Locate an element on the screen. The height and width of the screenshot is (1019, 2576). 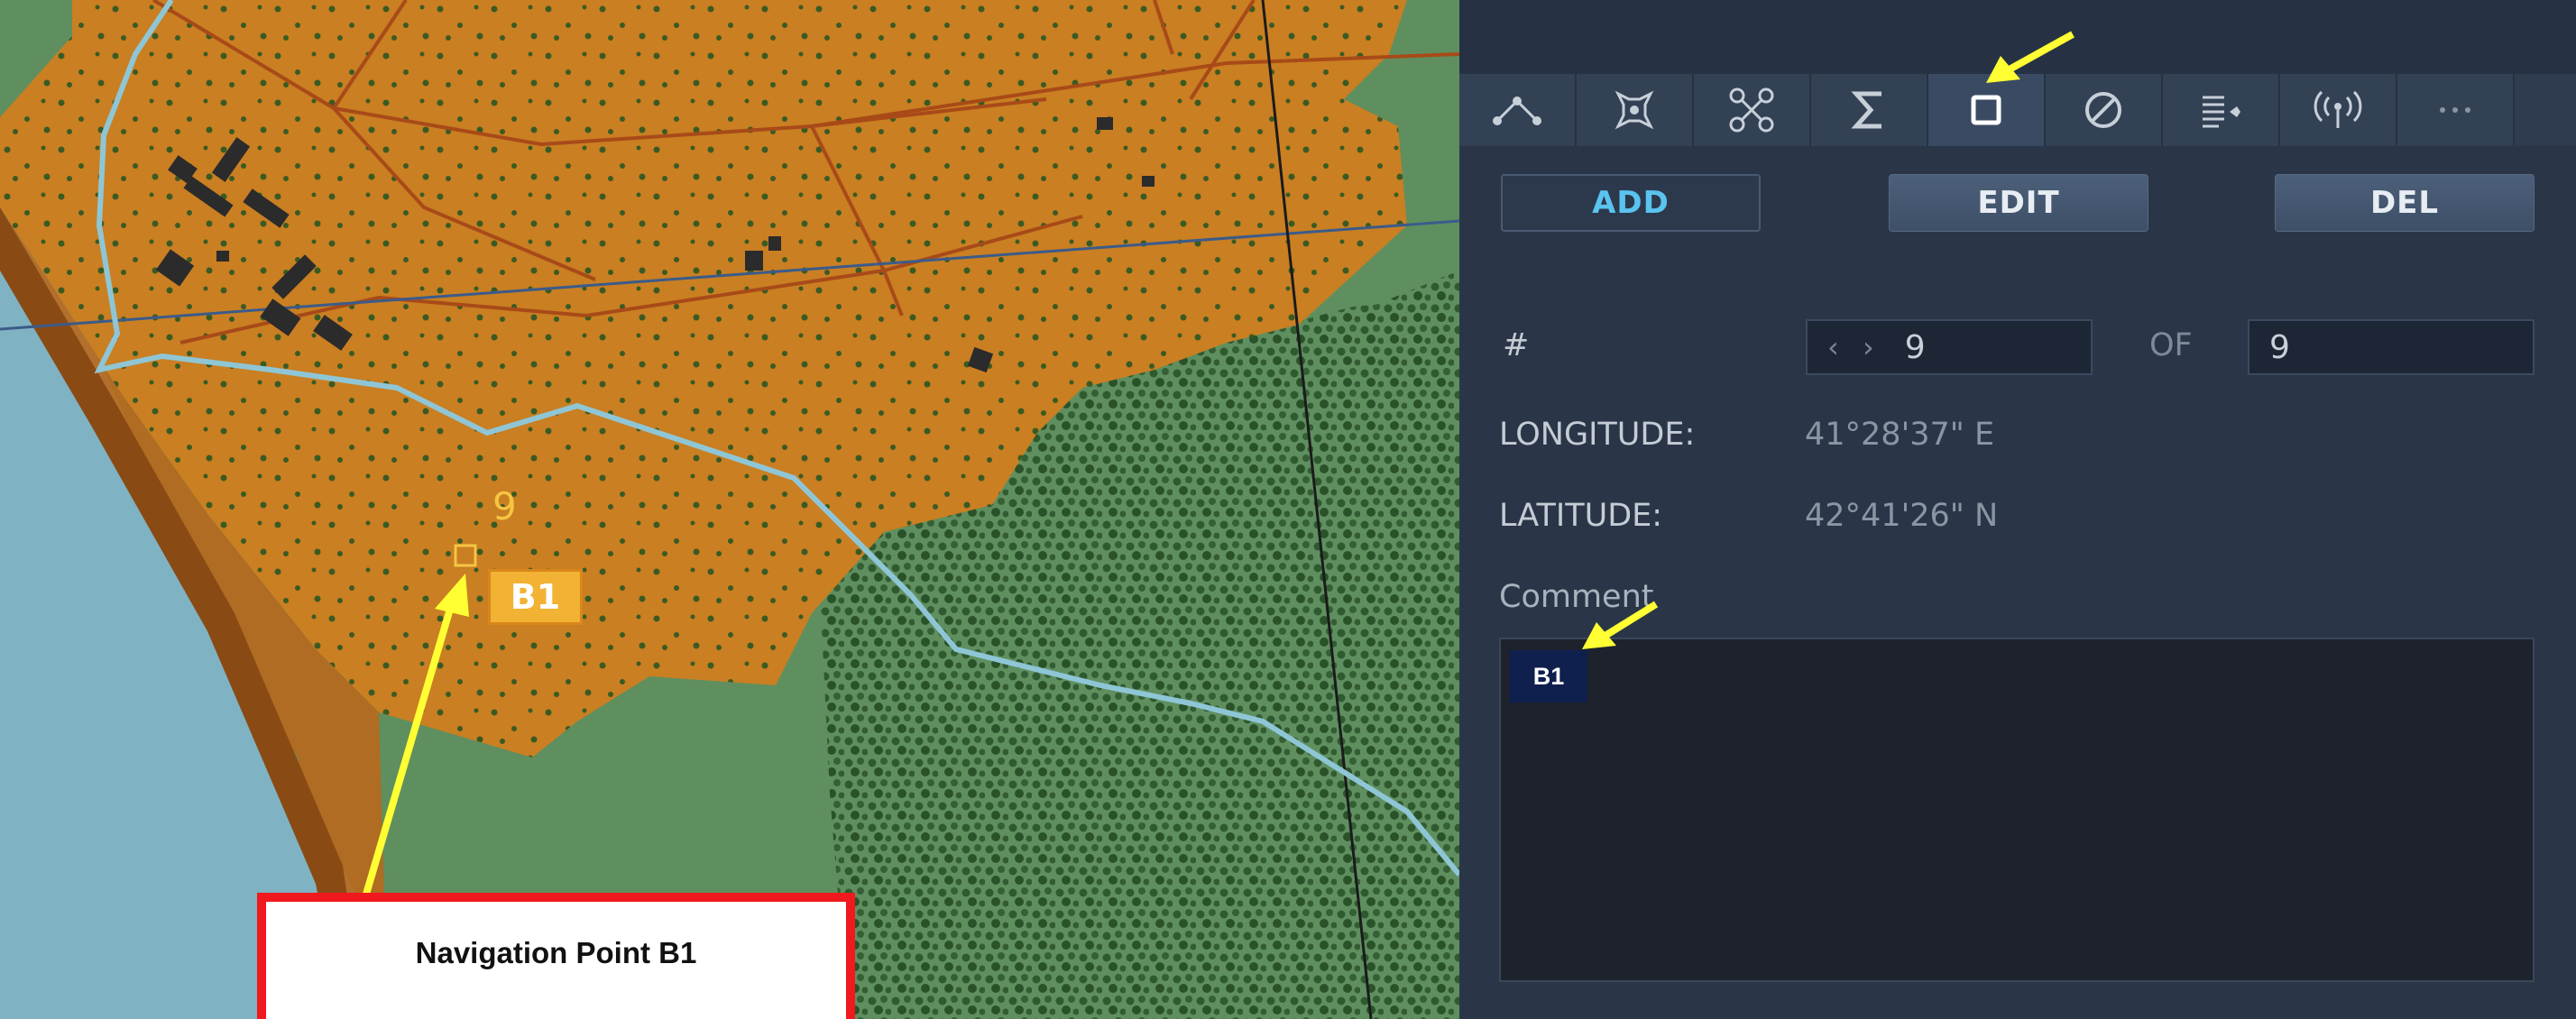
edit-button: EDIT is located at coordinates (2018, 203).